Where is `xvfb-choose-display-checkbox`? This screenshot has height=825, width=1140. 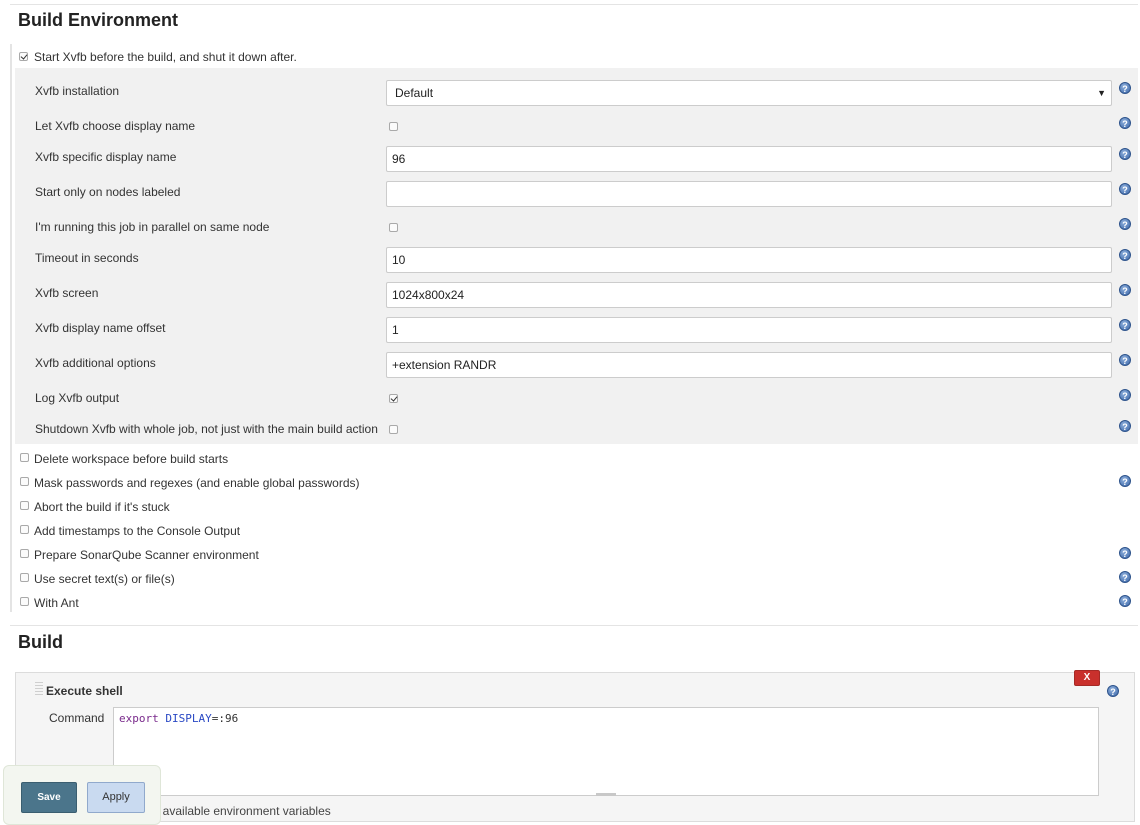 xvfb-choose-display-checkbox is located at coordinates (393, 126).